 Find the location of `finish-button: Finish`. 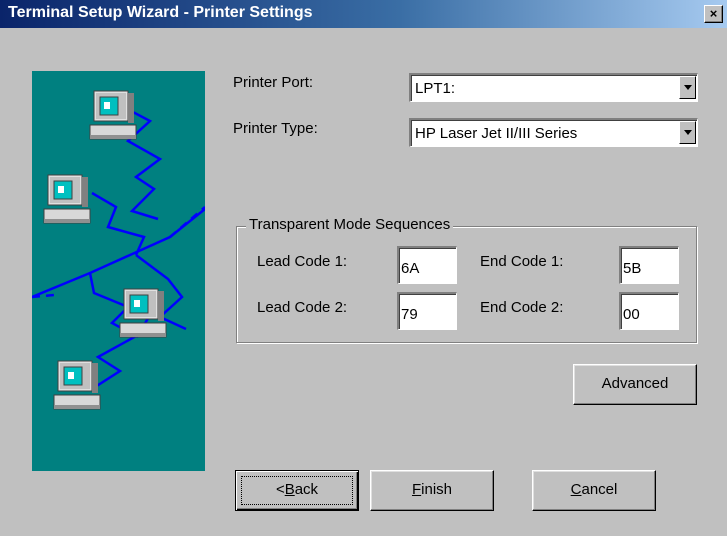

finish-button: Finish is located at coordinates (432, 490).